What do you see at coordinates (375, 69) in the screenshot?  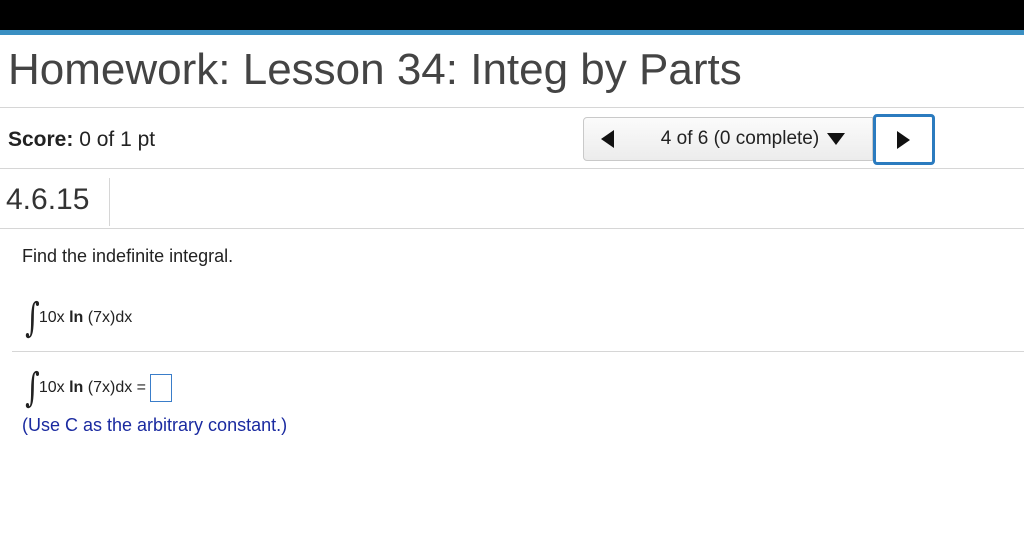 I see `page-title: Homework: Lesson 34: Integ by Parts` at bounding box center [375, 69].